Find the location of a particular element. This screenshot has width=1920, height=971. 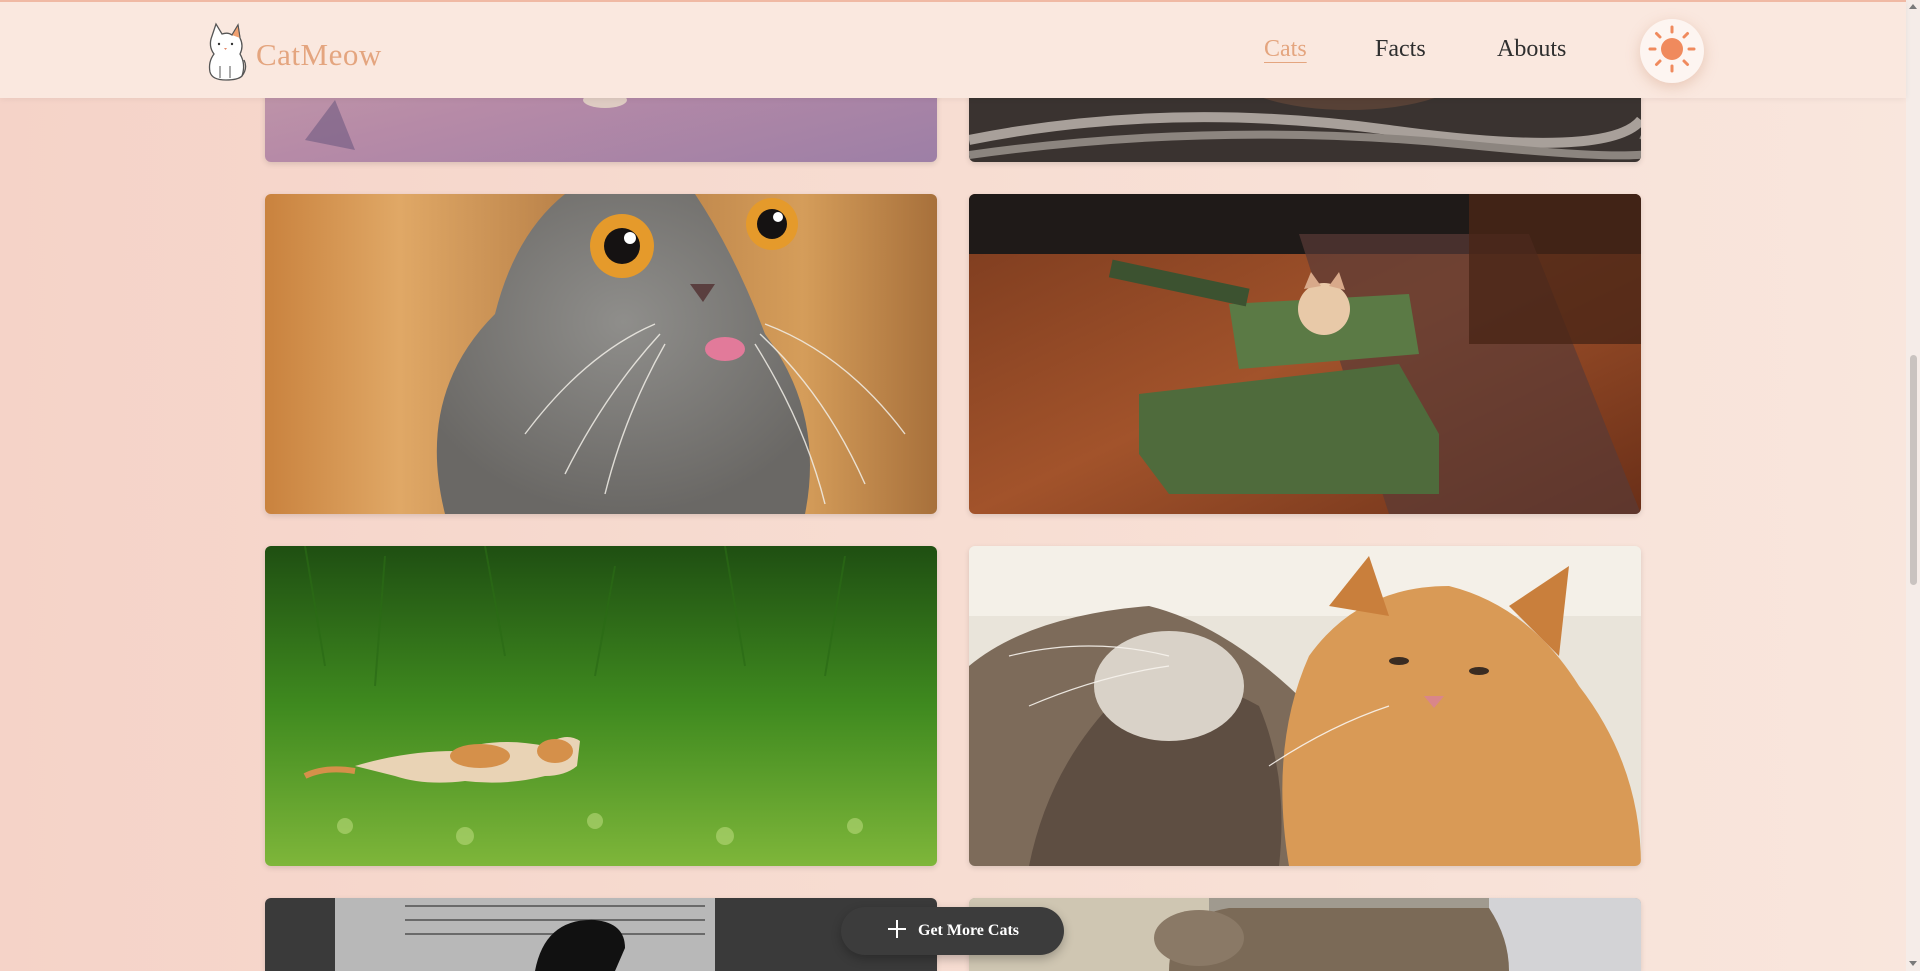

scrollbar-thumb is located at coordinates (1913, 470).